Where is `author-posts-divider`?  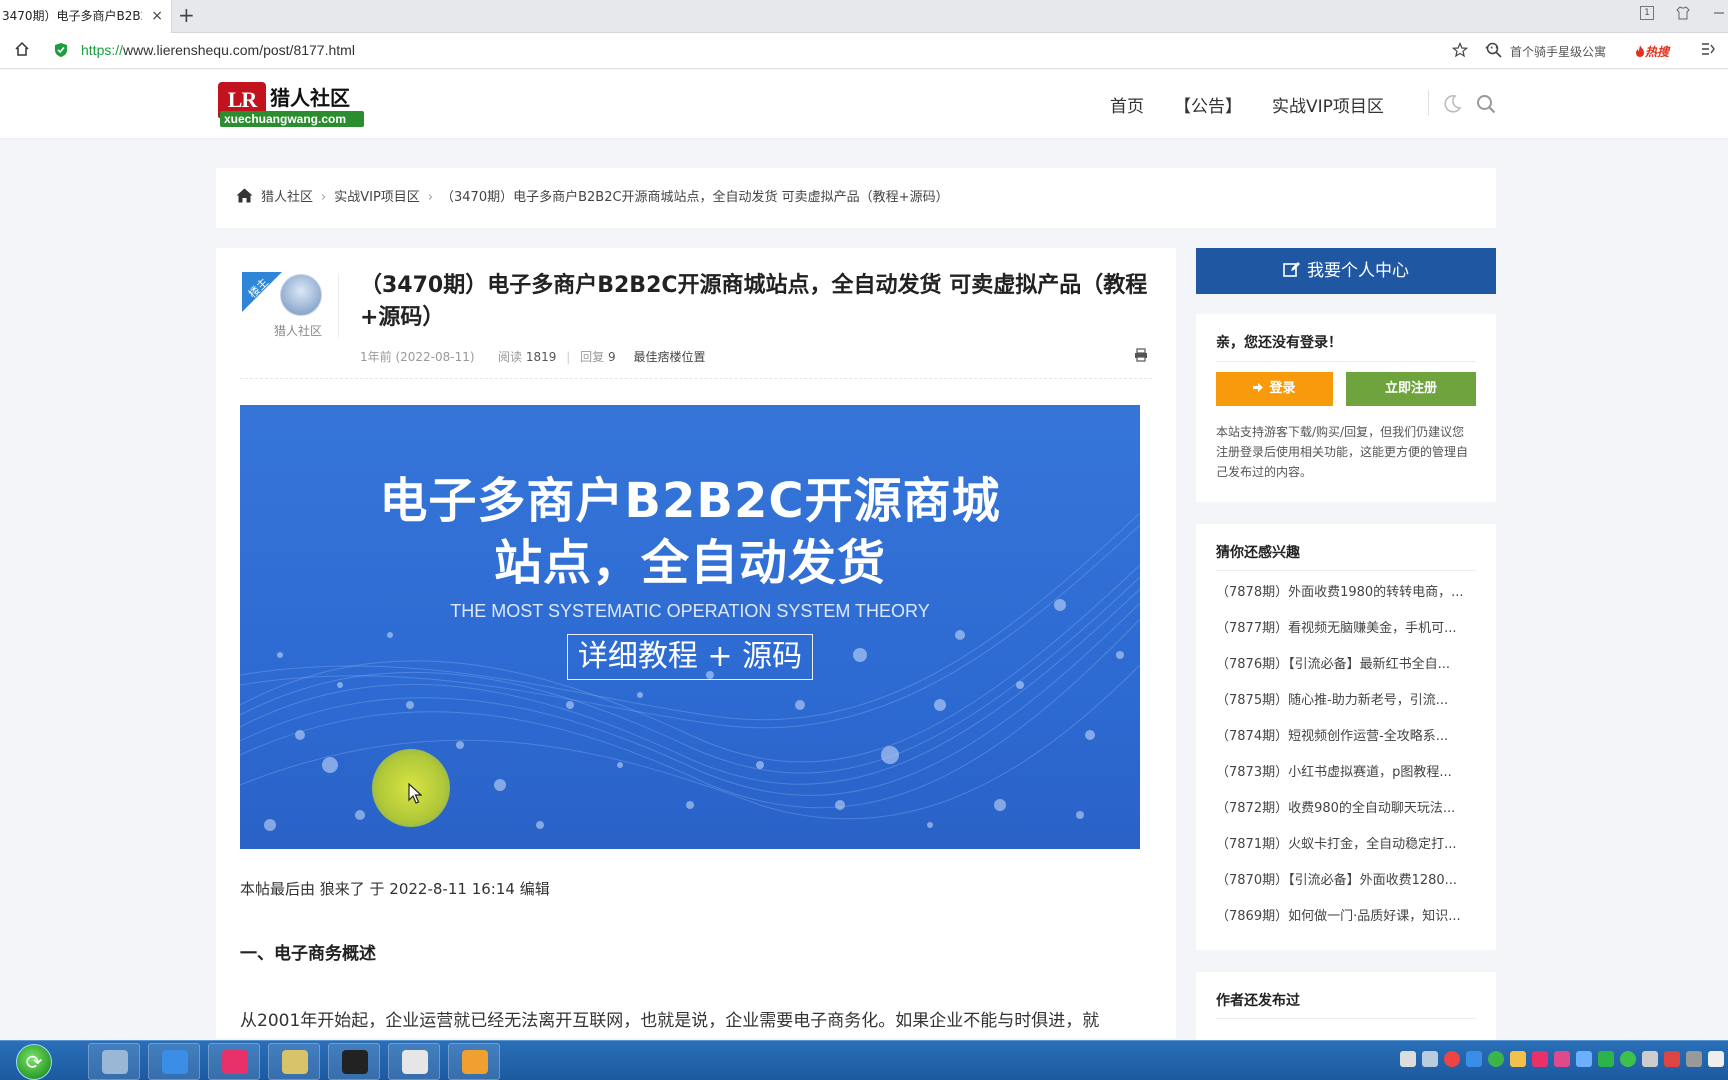 author-posts-divider is located at coordinates (1346, 1018).